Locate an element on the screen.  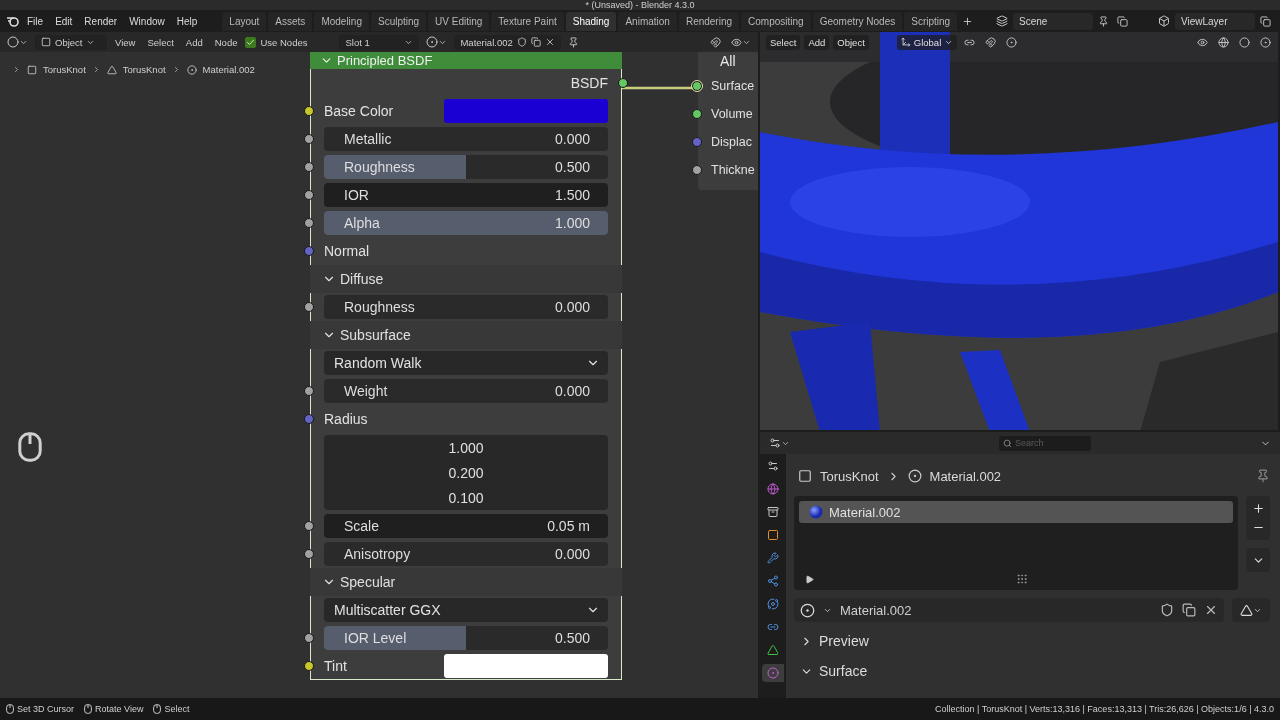
workspace-tab: Sculpting is located at coordinates (398, 21).